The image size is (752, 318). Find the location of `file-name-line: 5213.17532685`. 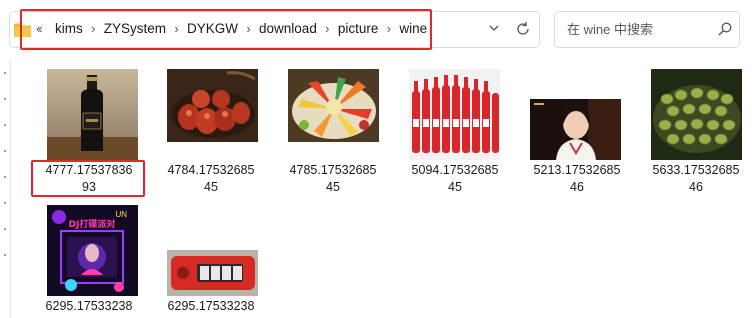

file-name-line: 5213.17532685 is located at coordinates (577, 170).